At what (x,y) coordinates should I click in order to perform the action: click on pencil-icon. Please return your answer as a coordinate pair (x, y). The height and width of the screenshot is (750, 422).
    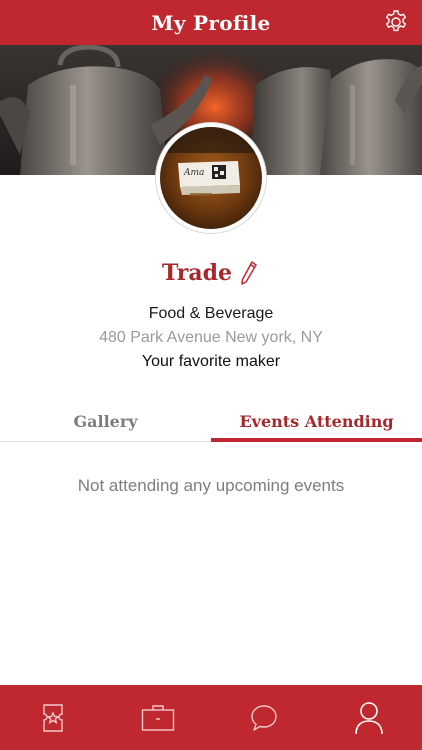
    Looking at the image, I should click on (249, 273).